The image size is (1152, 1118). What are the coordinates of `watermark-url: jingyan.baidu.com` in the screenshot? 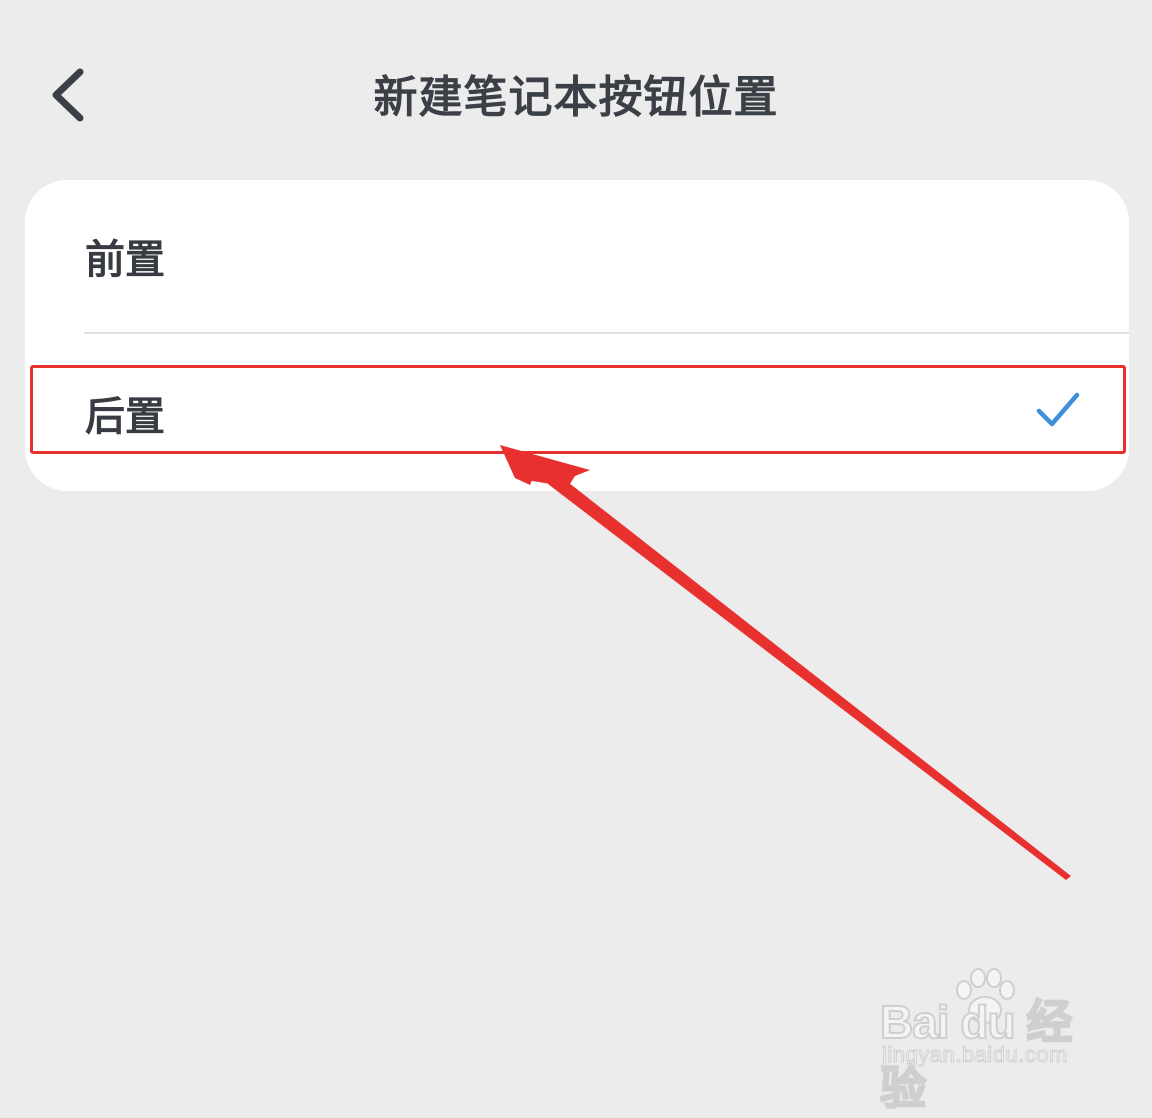 It's located at (975, 1055).